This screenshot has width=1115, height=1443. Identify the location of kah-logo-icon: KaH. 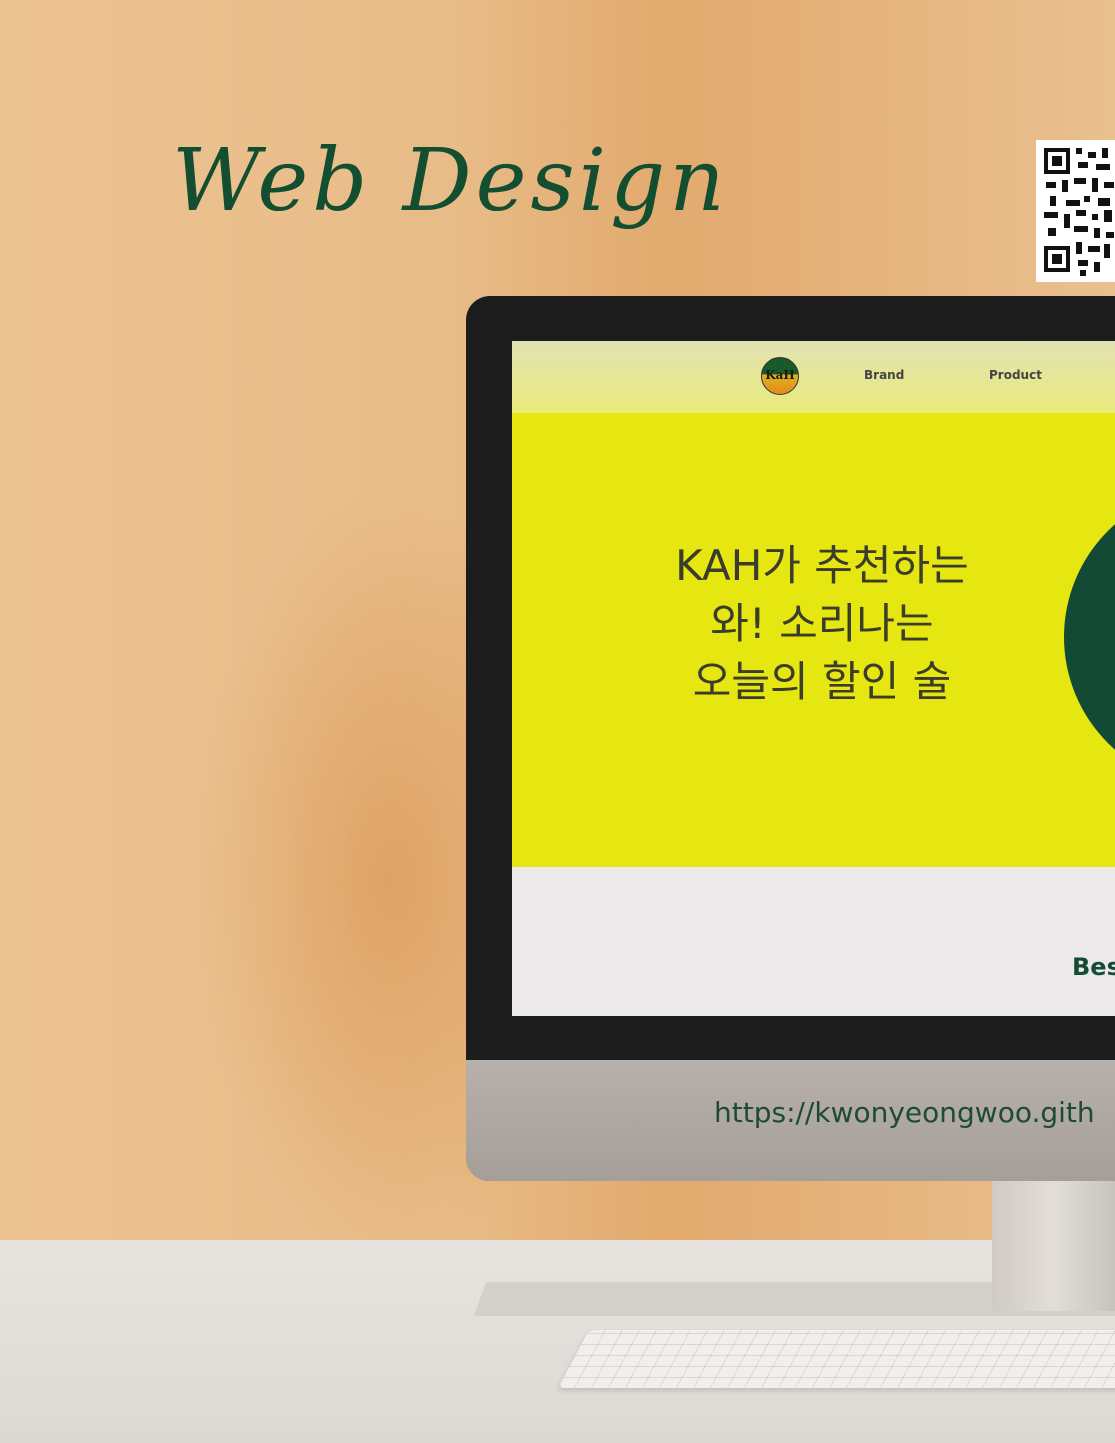
(780, 376).